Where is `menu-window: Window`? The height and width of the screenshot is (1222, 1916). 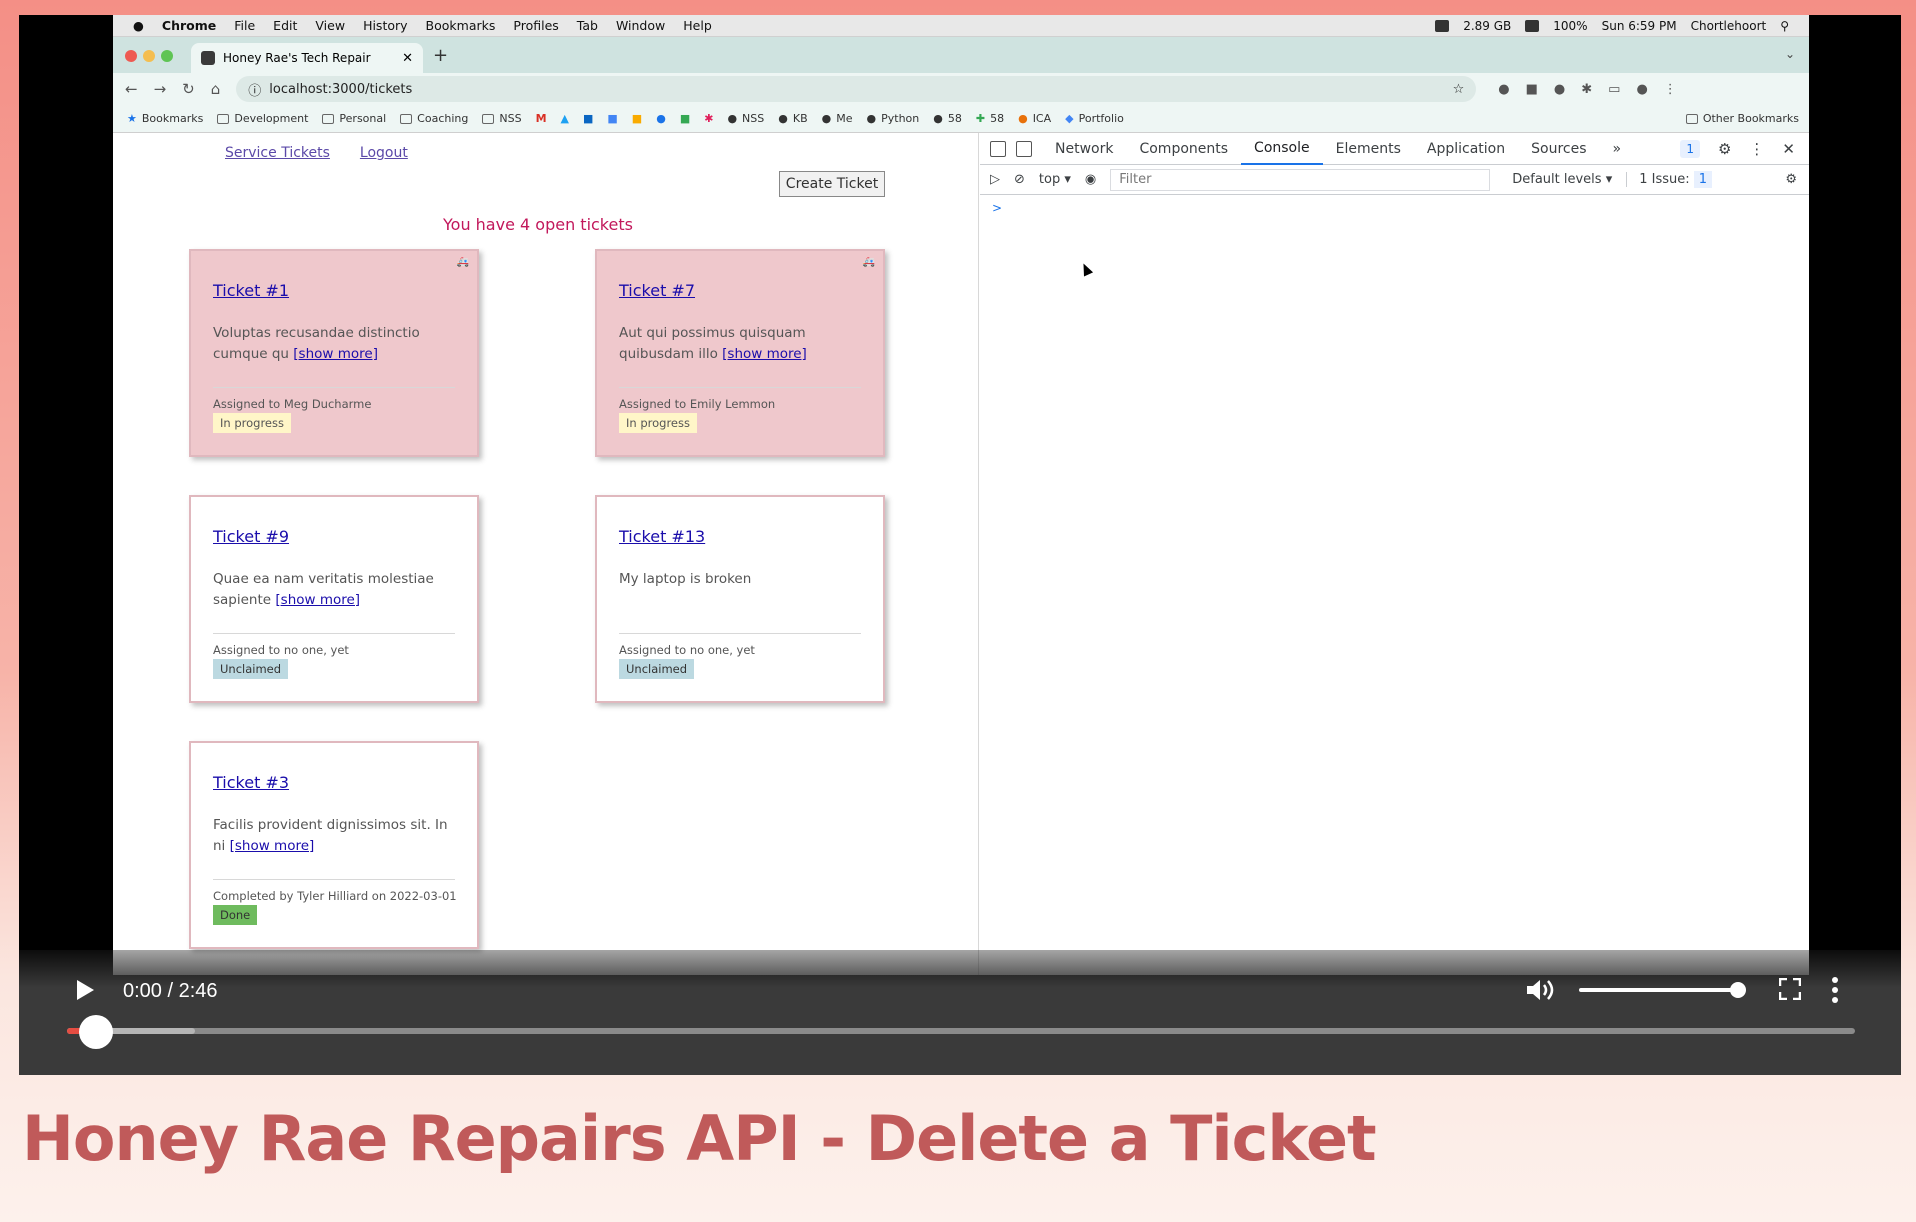 menu-window: Window is located at coordinates (640, 25).